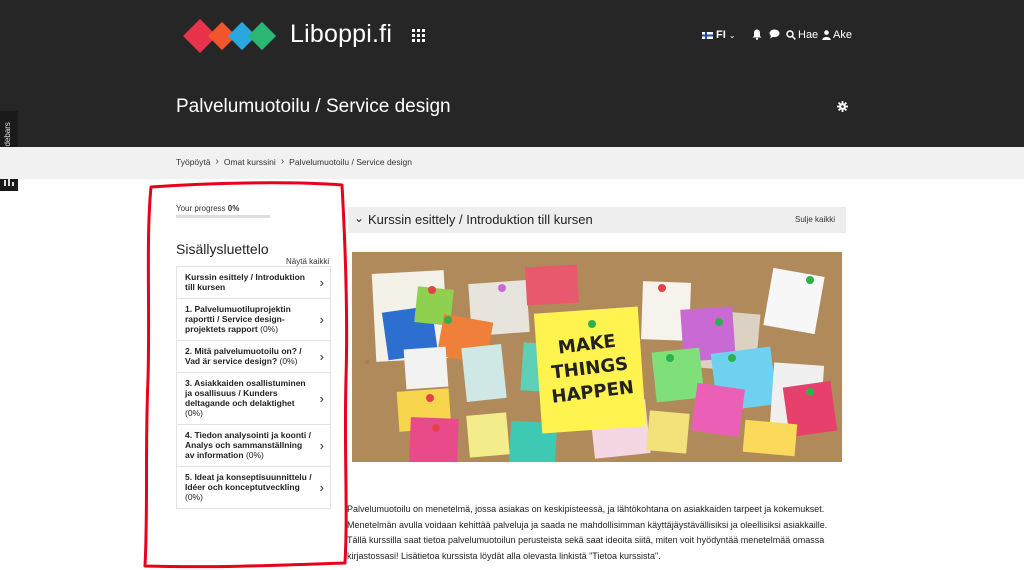 The width and height of the screenshot is (1024, 570). I want to click on breadcrumb-item-dashboard: Työpöytä, so click(193, 162).